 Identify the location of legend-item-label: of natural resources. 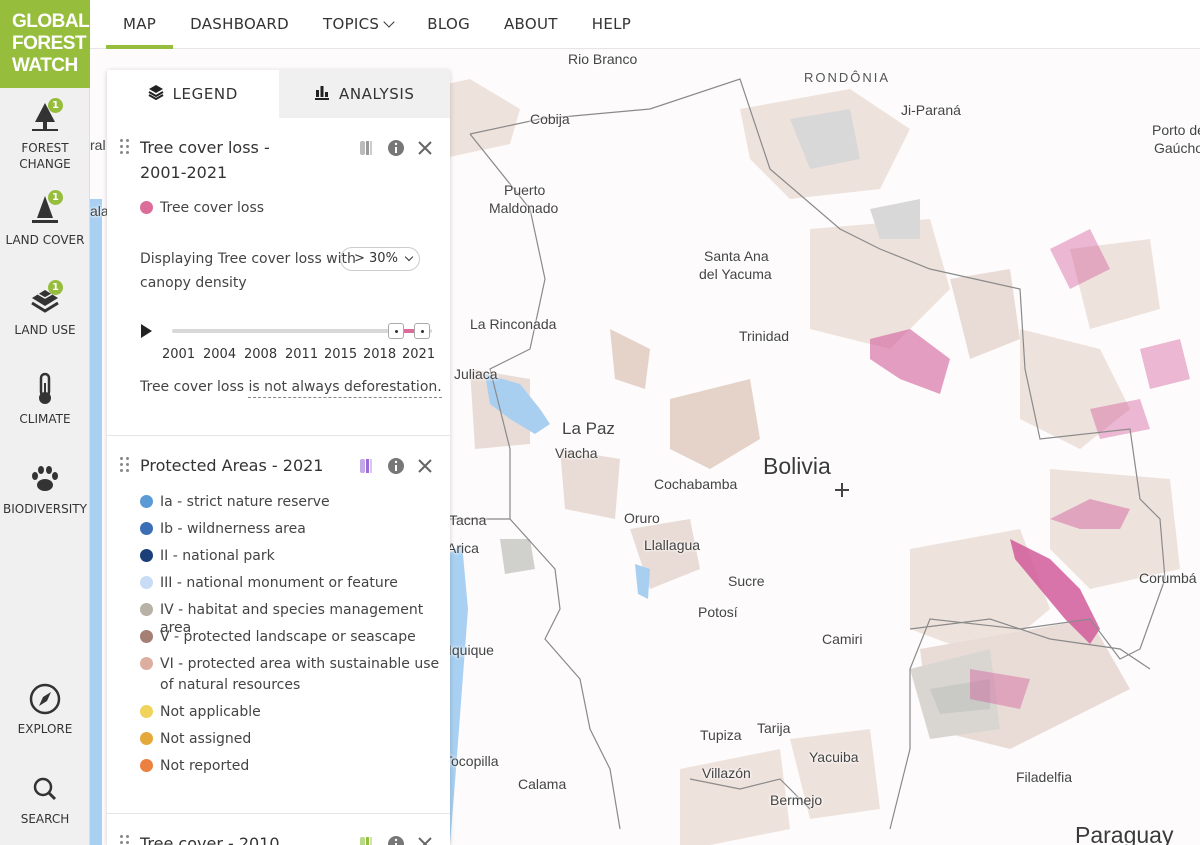
(230, 685).